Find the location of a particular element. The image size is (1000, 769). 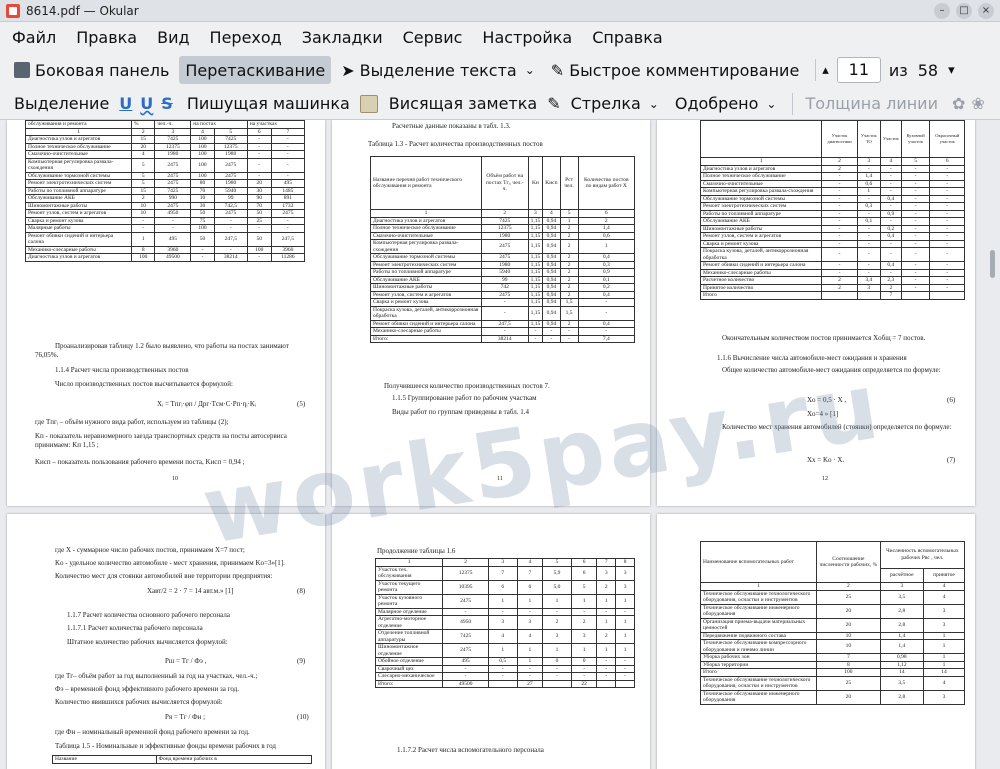

menu-edit: Правка is located at coordinates (106, 37).